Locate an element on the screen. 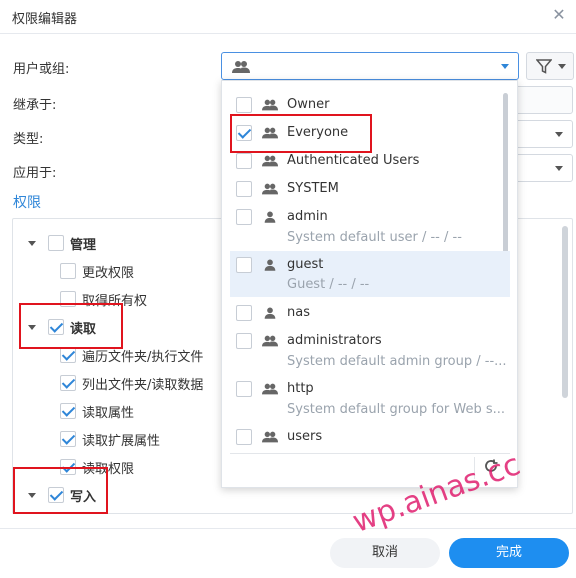 The width and height of the screenshot is (576, 578). tree-scrollbar is located at coordinates (565, 312).